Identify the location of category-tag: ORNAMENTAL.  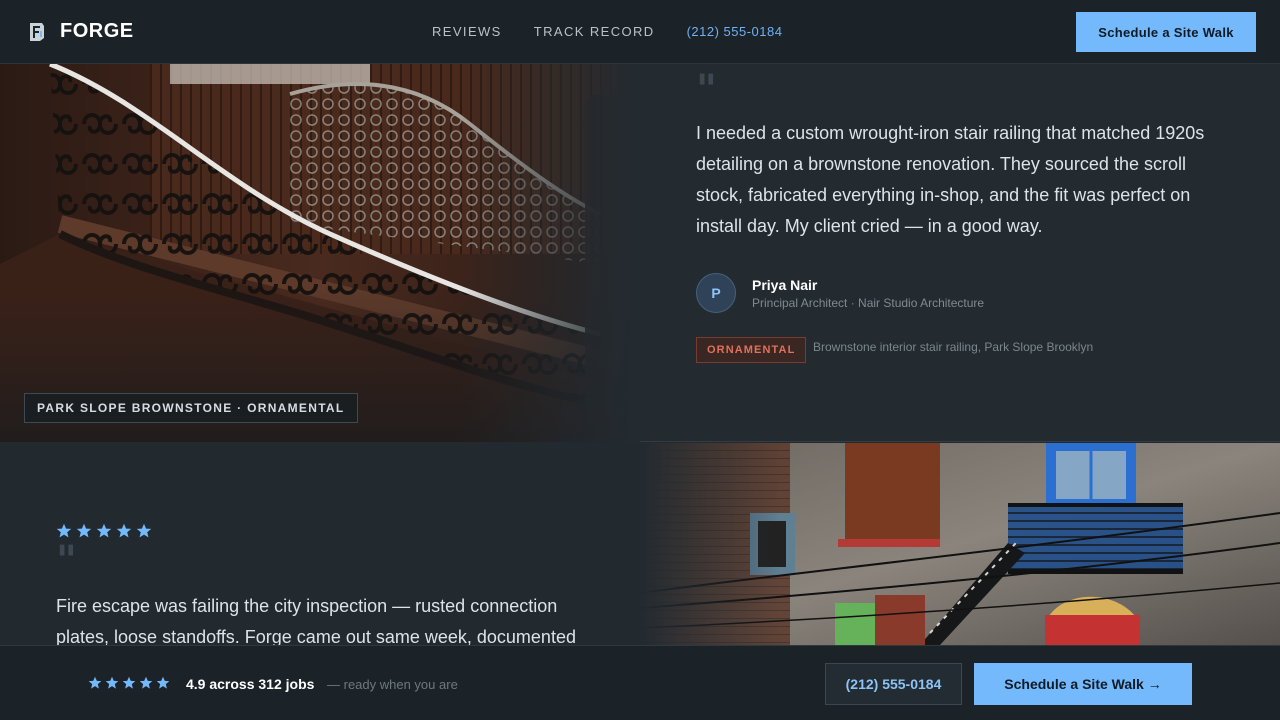
(751, 350).